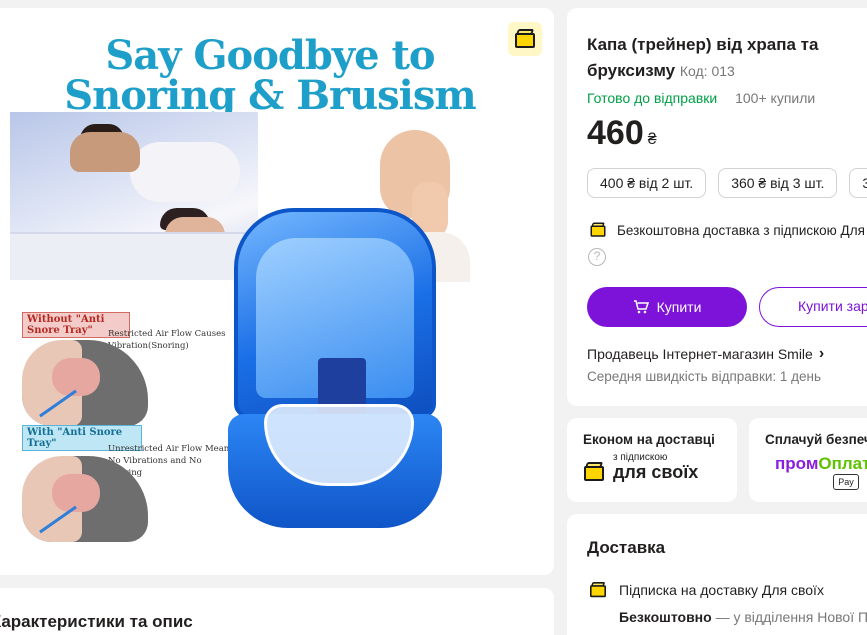  Describe the element at coordinates (134, 196) in the screenshot. I see `sleeping-couple-photo` at that location.